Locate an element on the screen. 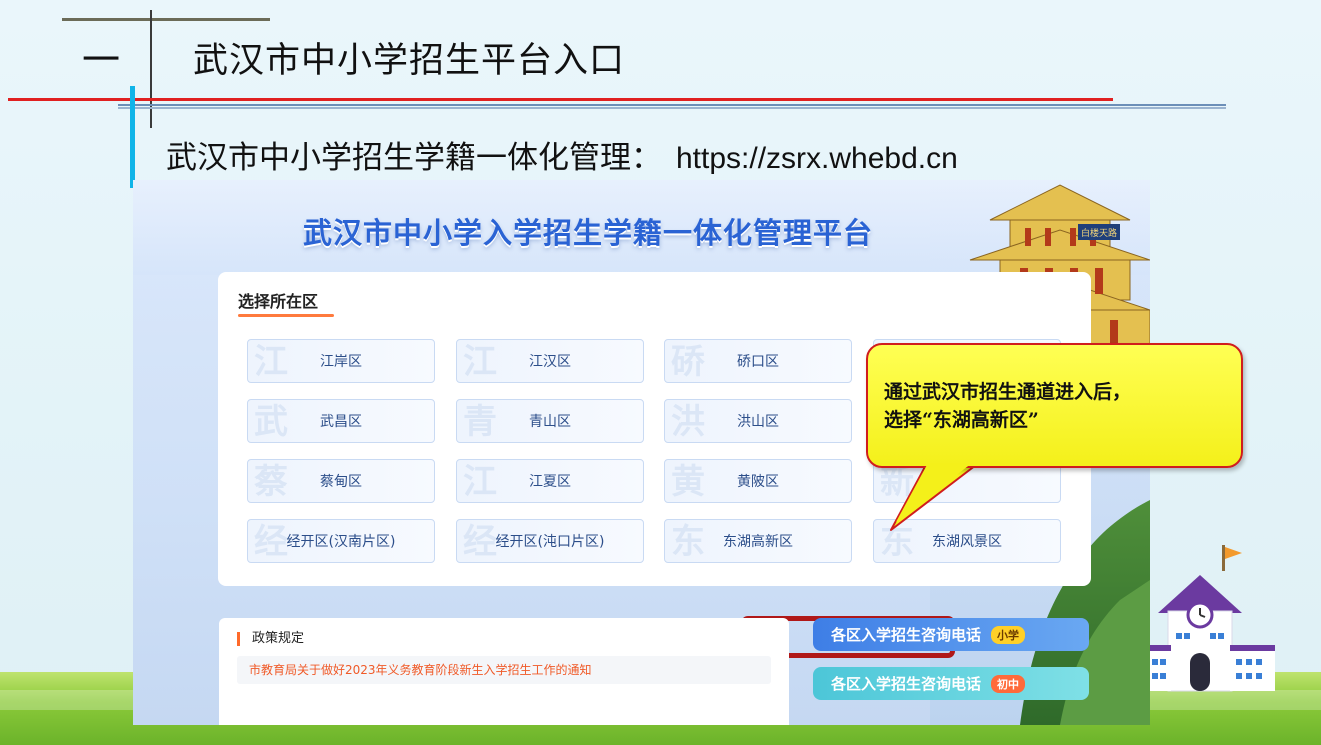 This screenshot has width=1321, height=745. region-button: 东 东湖风景区 is located at coordinates (967, 541).